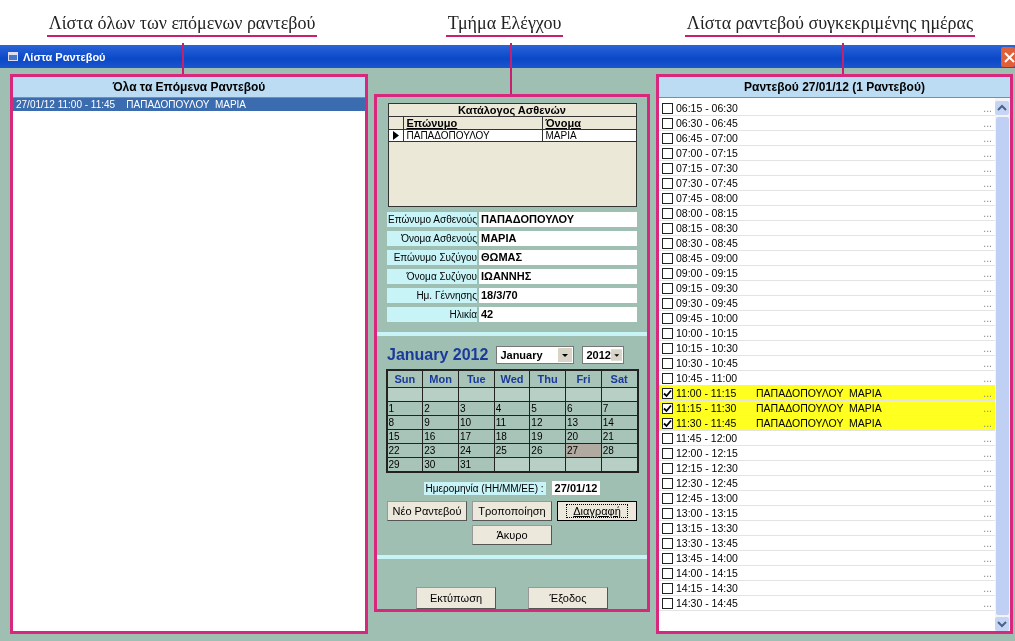 The height and width of the screenshot is (641, 1015). Describe the element at coordinates (440, 423) in the screenshot. I see `calendar-day: 9` at that location.